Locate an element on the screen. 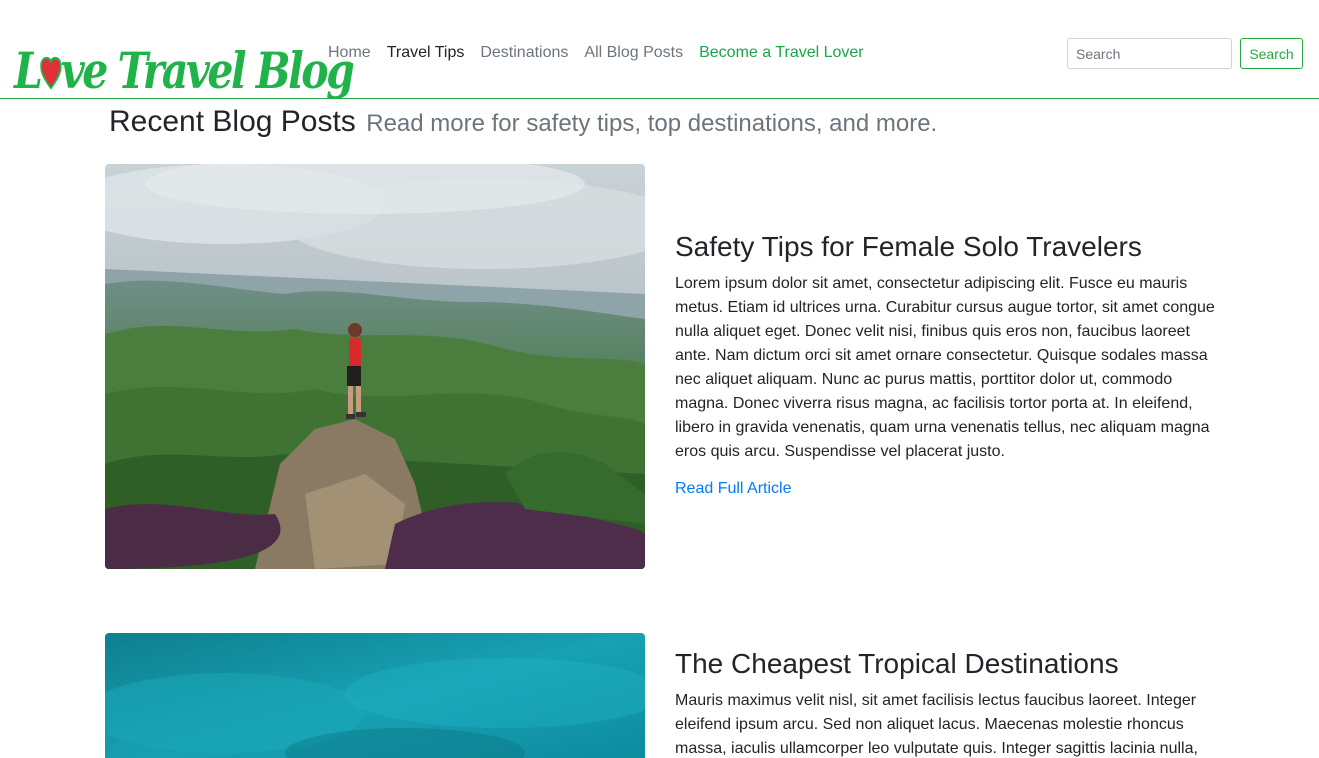  heart-icon is located at coordinates (51, 73).